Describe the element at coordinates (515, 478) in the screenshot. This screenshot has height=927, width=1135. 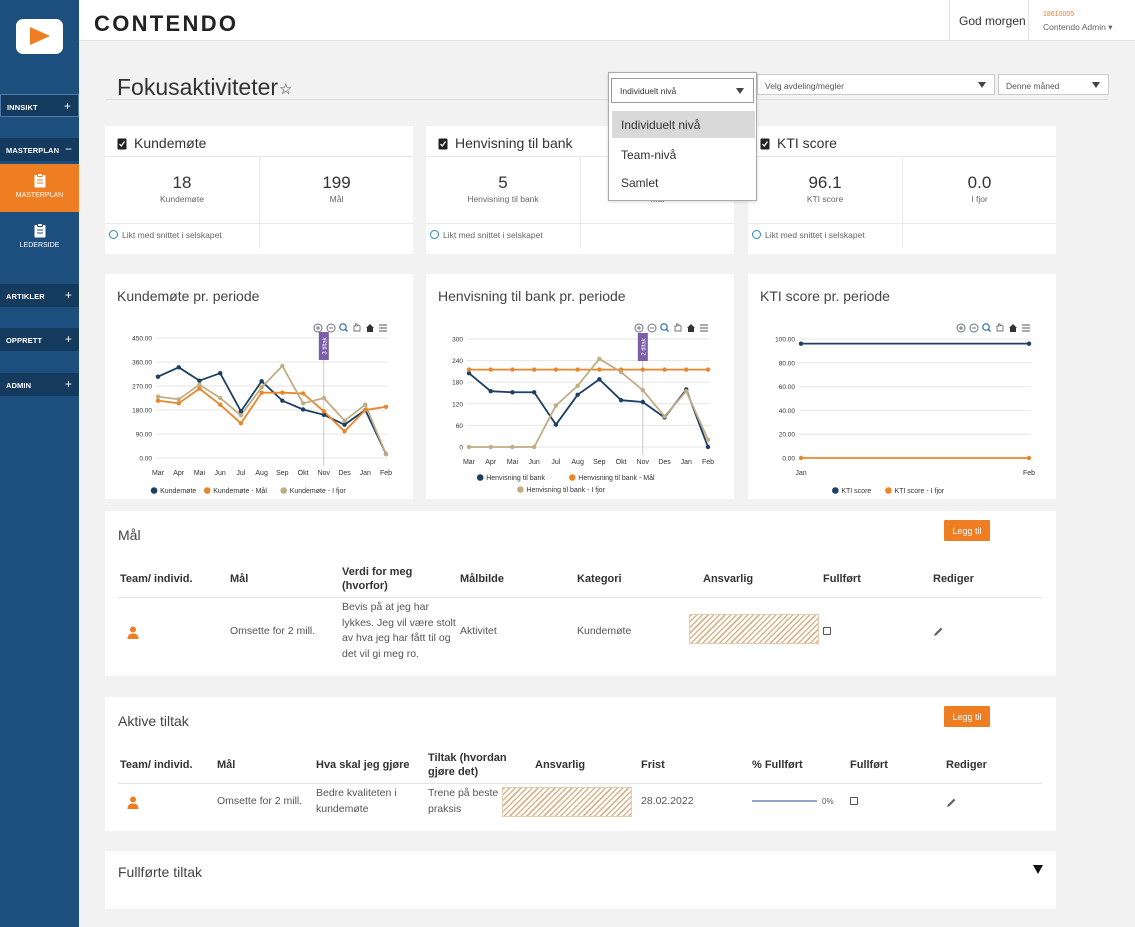
I see `legend-label: Henvisning til bank` at that location.